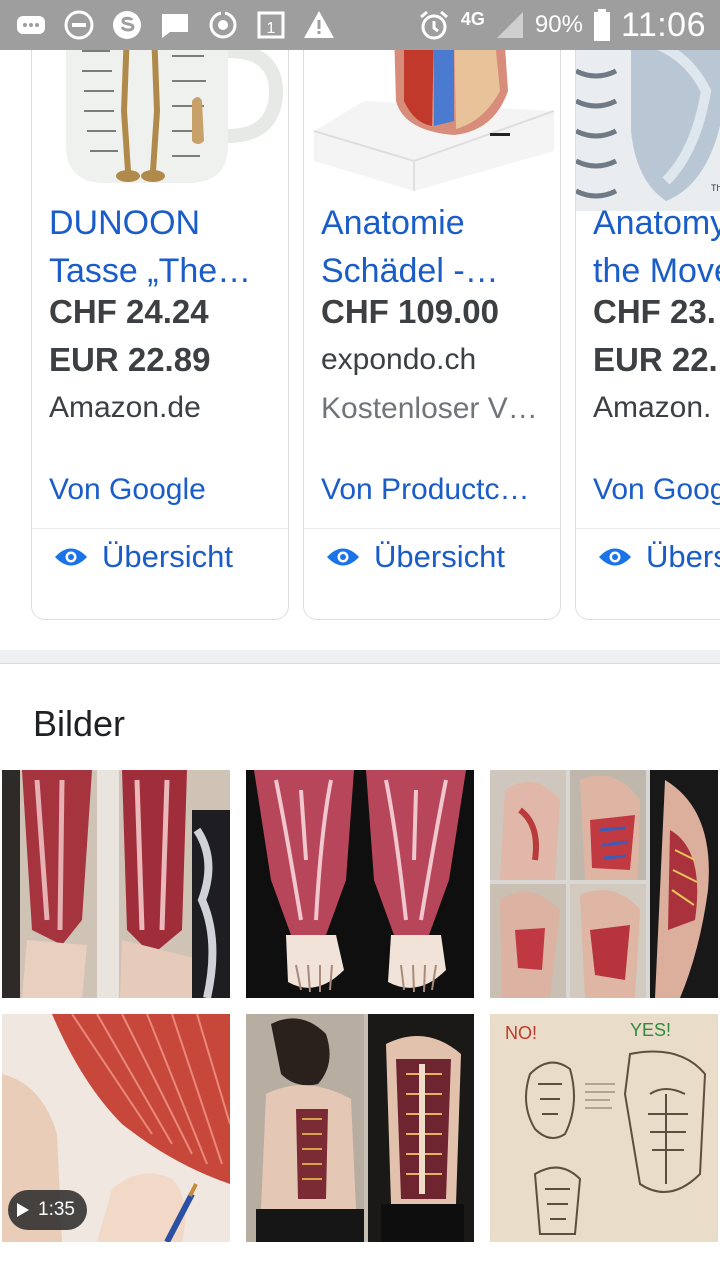 Image resolution: width=720 pixels, height=1280 pixels. I want to click on calendar-icon: 1, so click(271, 25).